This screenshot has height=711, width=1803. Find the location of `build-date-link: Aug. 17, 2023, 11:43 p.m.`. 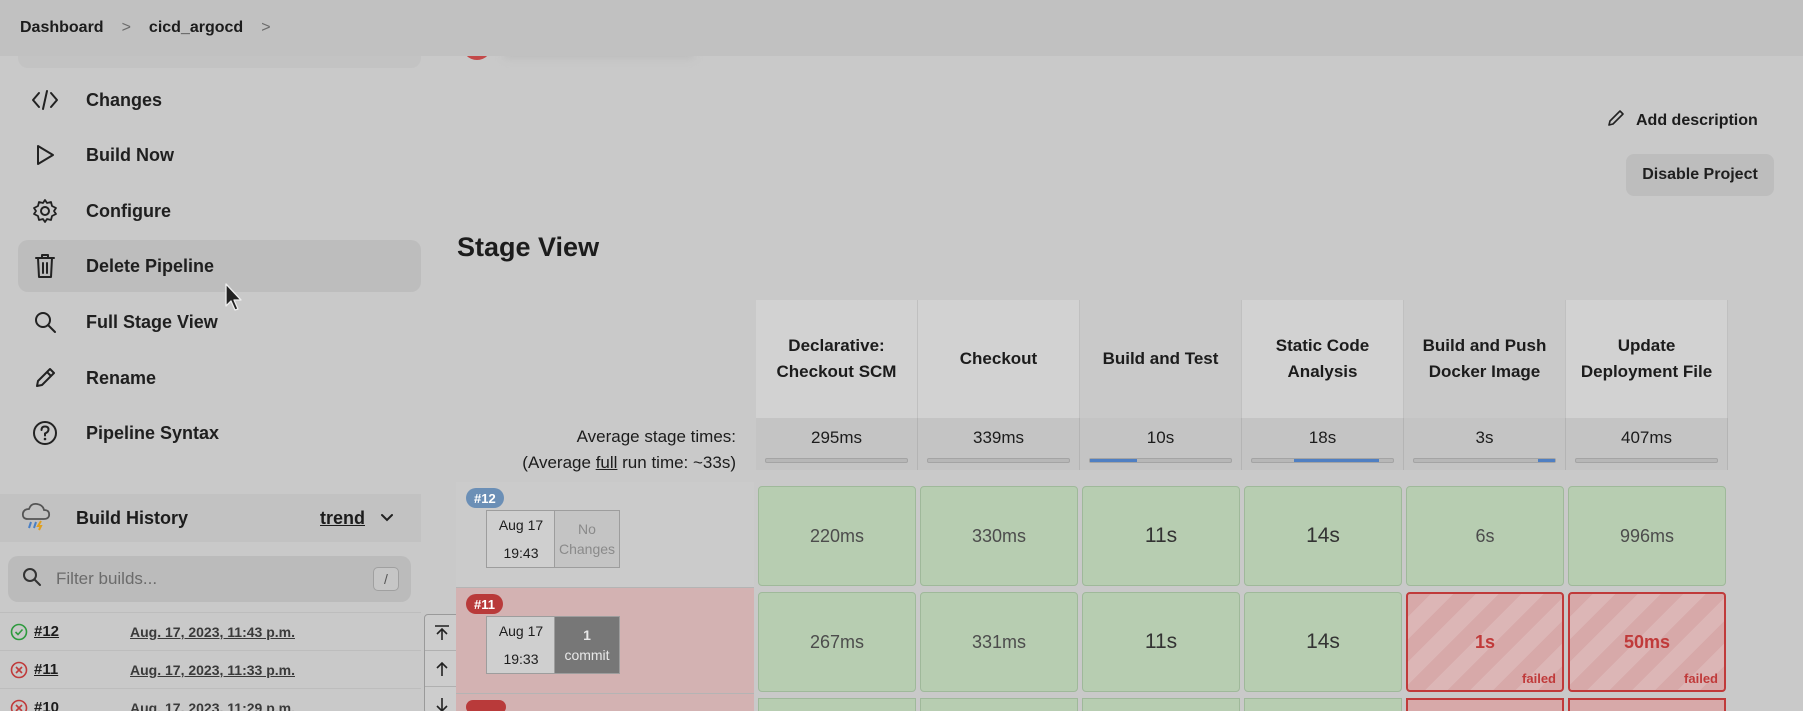

build-date-link: Aug. 17, 2023, 11:43 p.m. is located at coordinates (212, 632).